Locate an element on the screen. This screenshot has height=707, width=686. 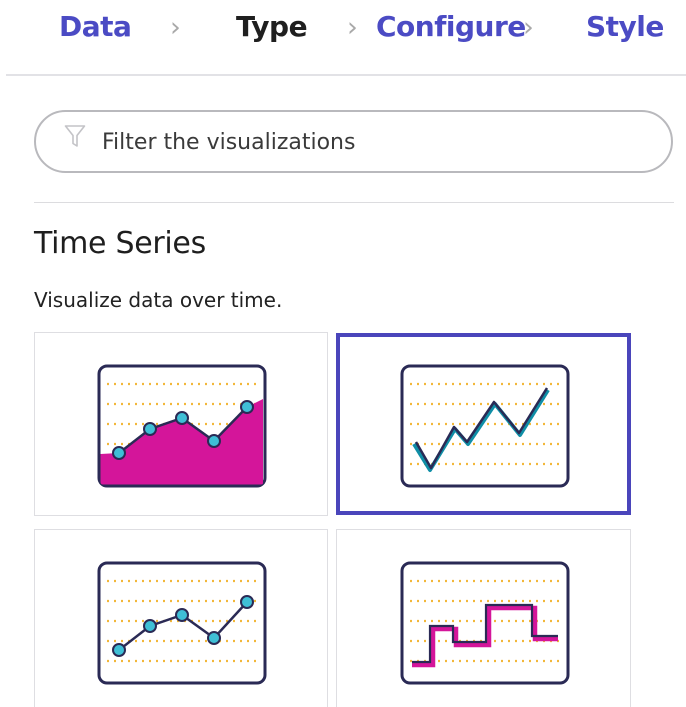
line-chart-icon is located at coordinates (485, 426).